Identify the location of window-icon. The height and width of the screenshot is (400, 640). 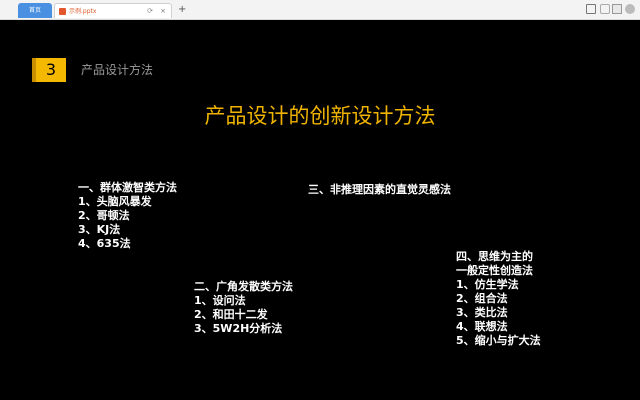
(605, 9).